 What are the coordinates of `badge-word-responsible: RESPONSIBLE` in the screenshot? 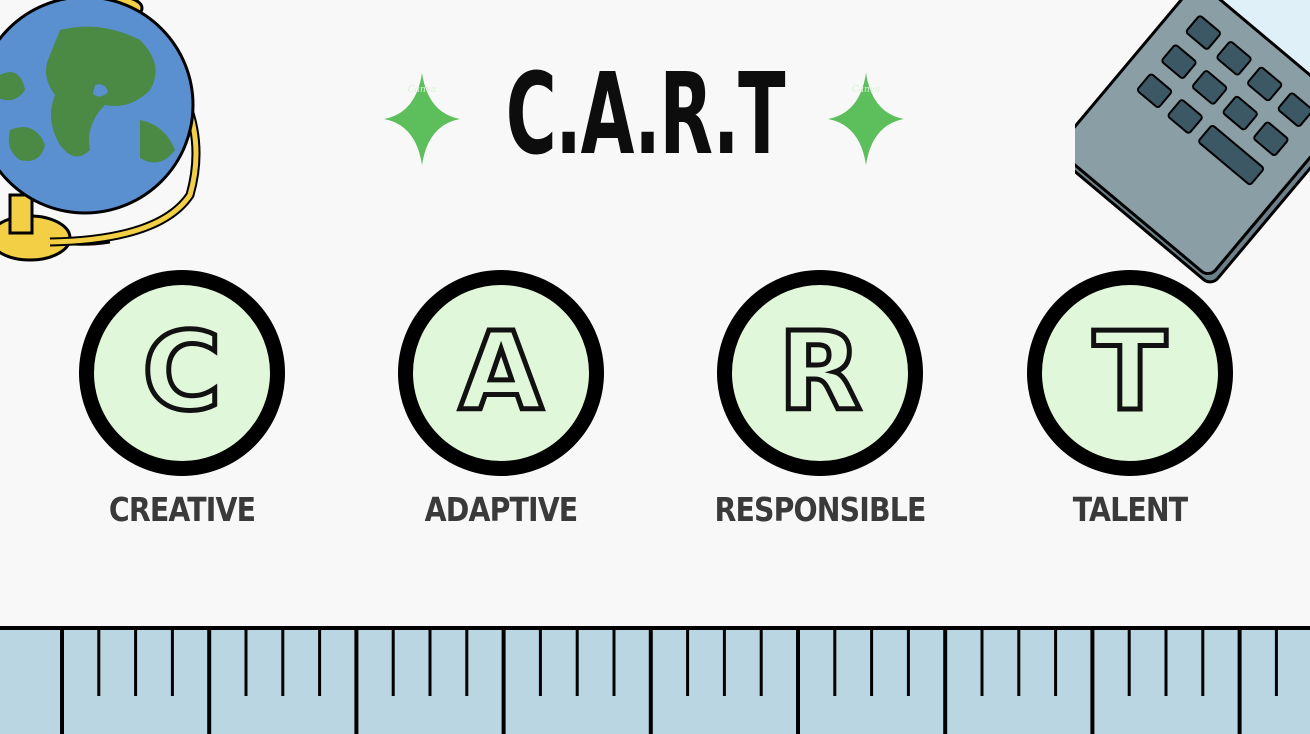 It's located at (820, 509).